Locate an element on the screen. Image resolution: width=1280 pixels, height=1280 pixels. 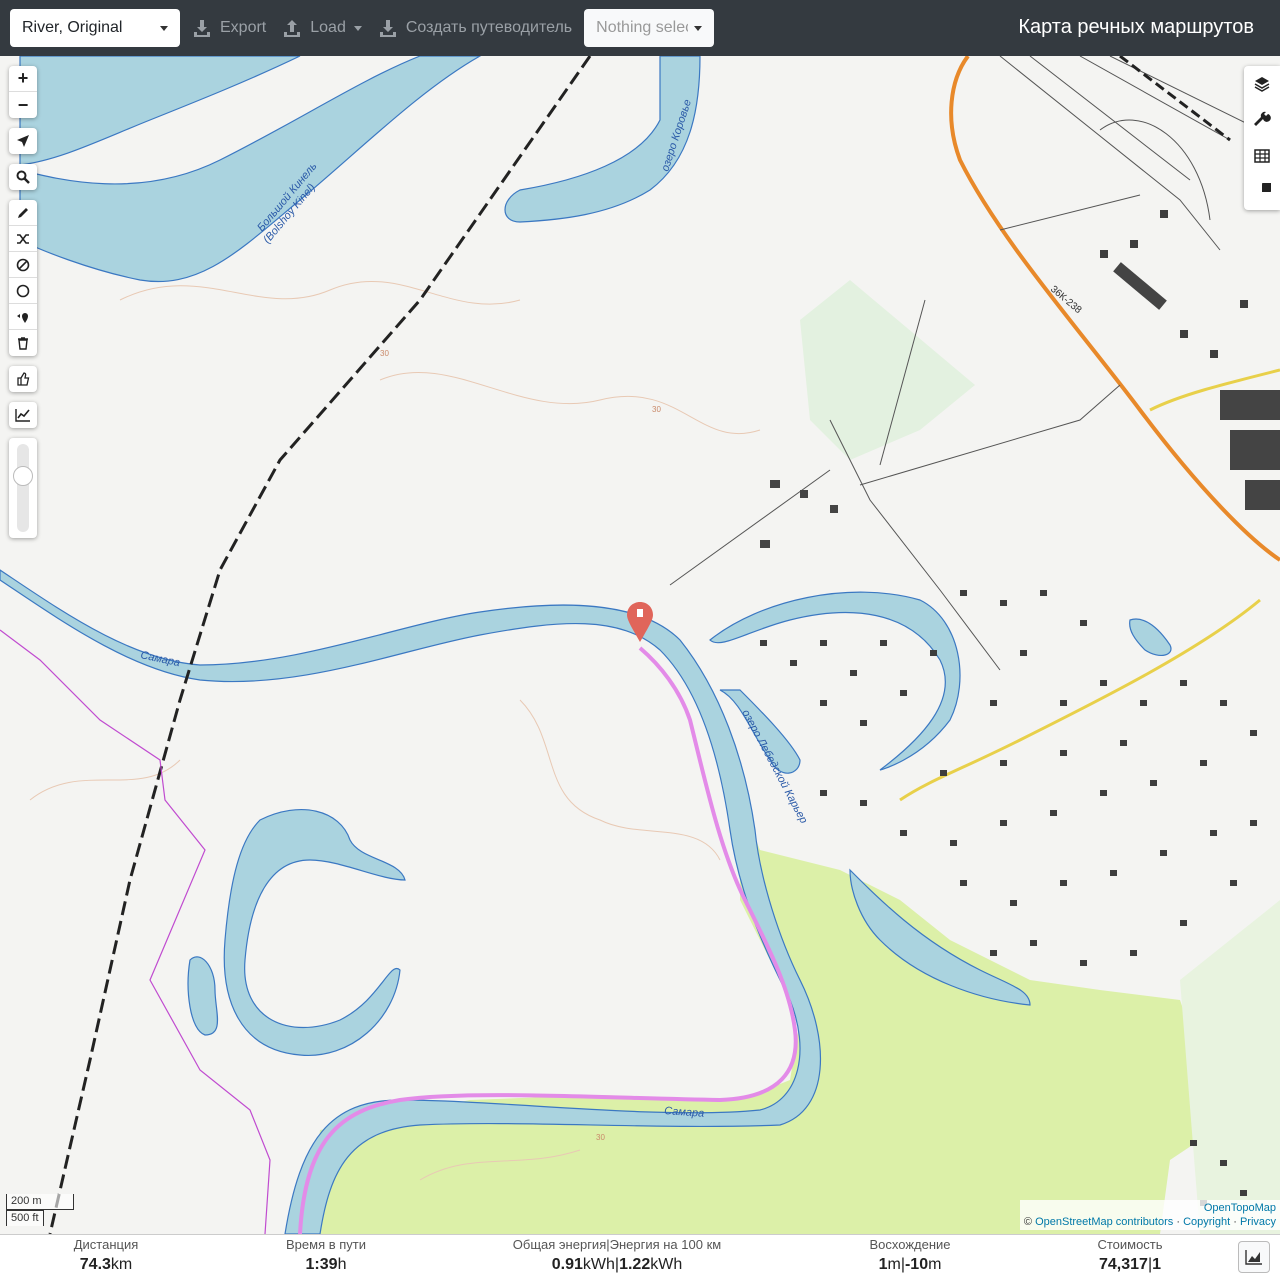
locate-icon is located at coordinates (23, 141).